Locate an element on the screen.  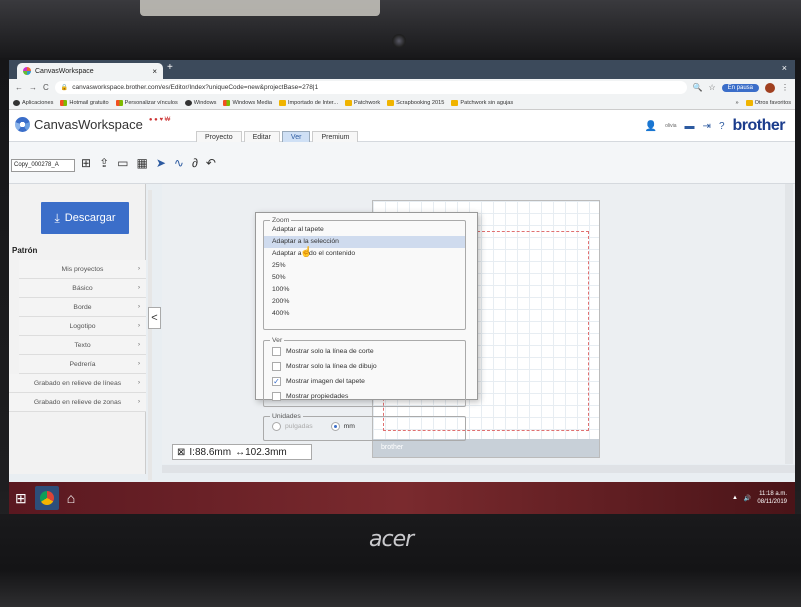
project-name-field: Copy_000278_A is located at coordinates (43, 165).